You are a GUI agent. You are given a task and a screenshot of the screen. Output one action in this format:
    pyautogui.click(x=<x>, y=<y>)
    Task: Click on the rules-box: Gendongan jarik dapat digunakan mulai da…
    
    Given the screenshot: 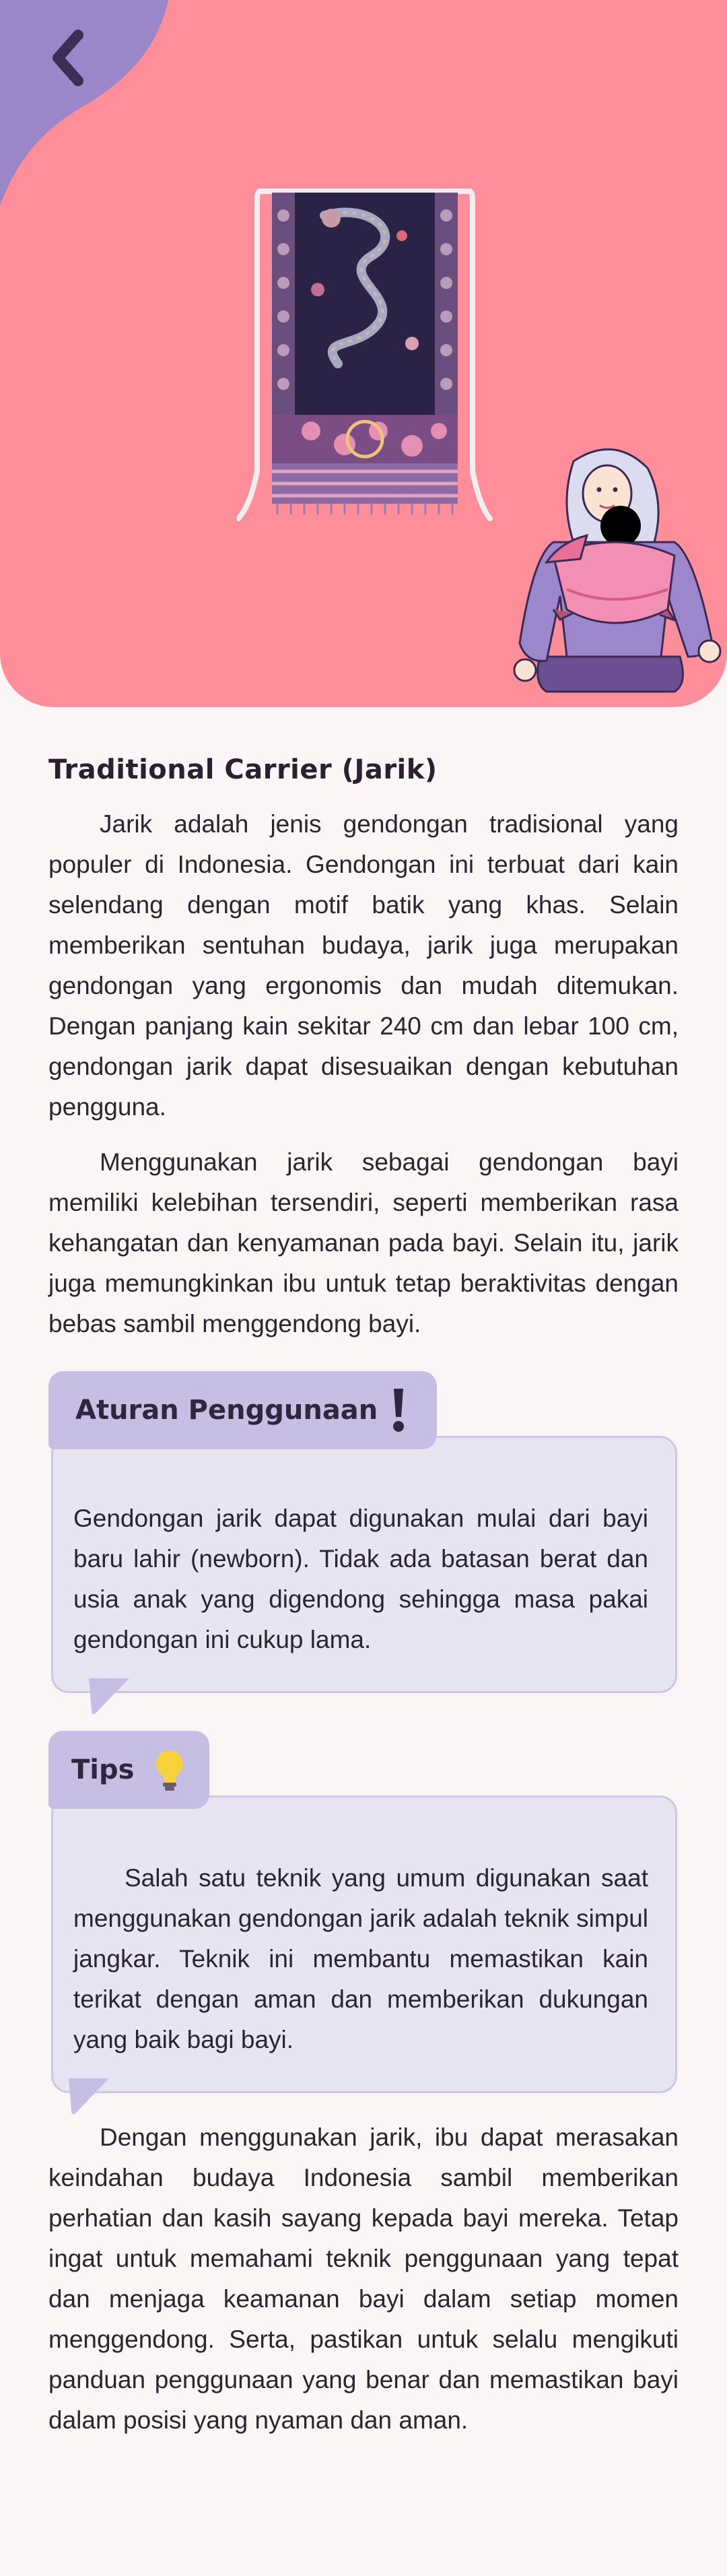 What is the action you would take?
    pyautogui.click(x=364, y=1564)
    